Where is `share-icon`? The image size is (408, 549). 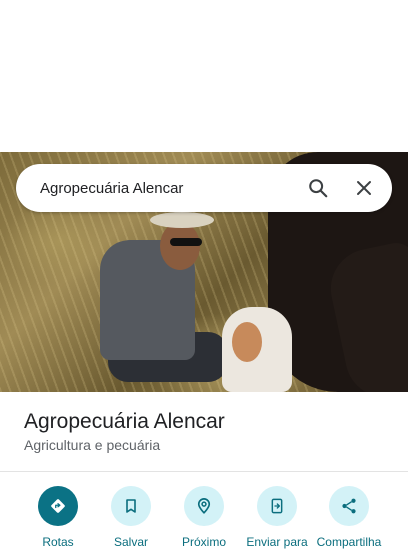
share-icon is located at coordinates (349, 506).